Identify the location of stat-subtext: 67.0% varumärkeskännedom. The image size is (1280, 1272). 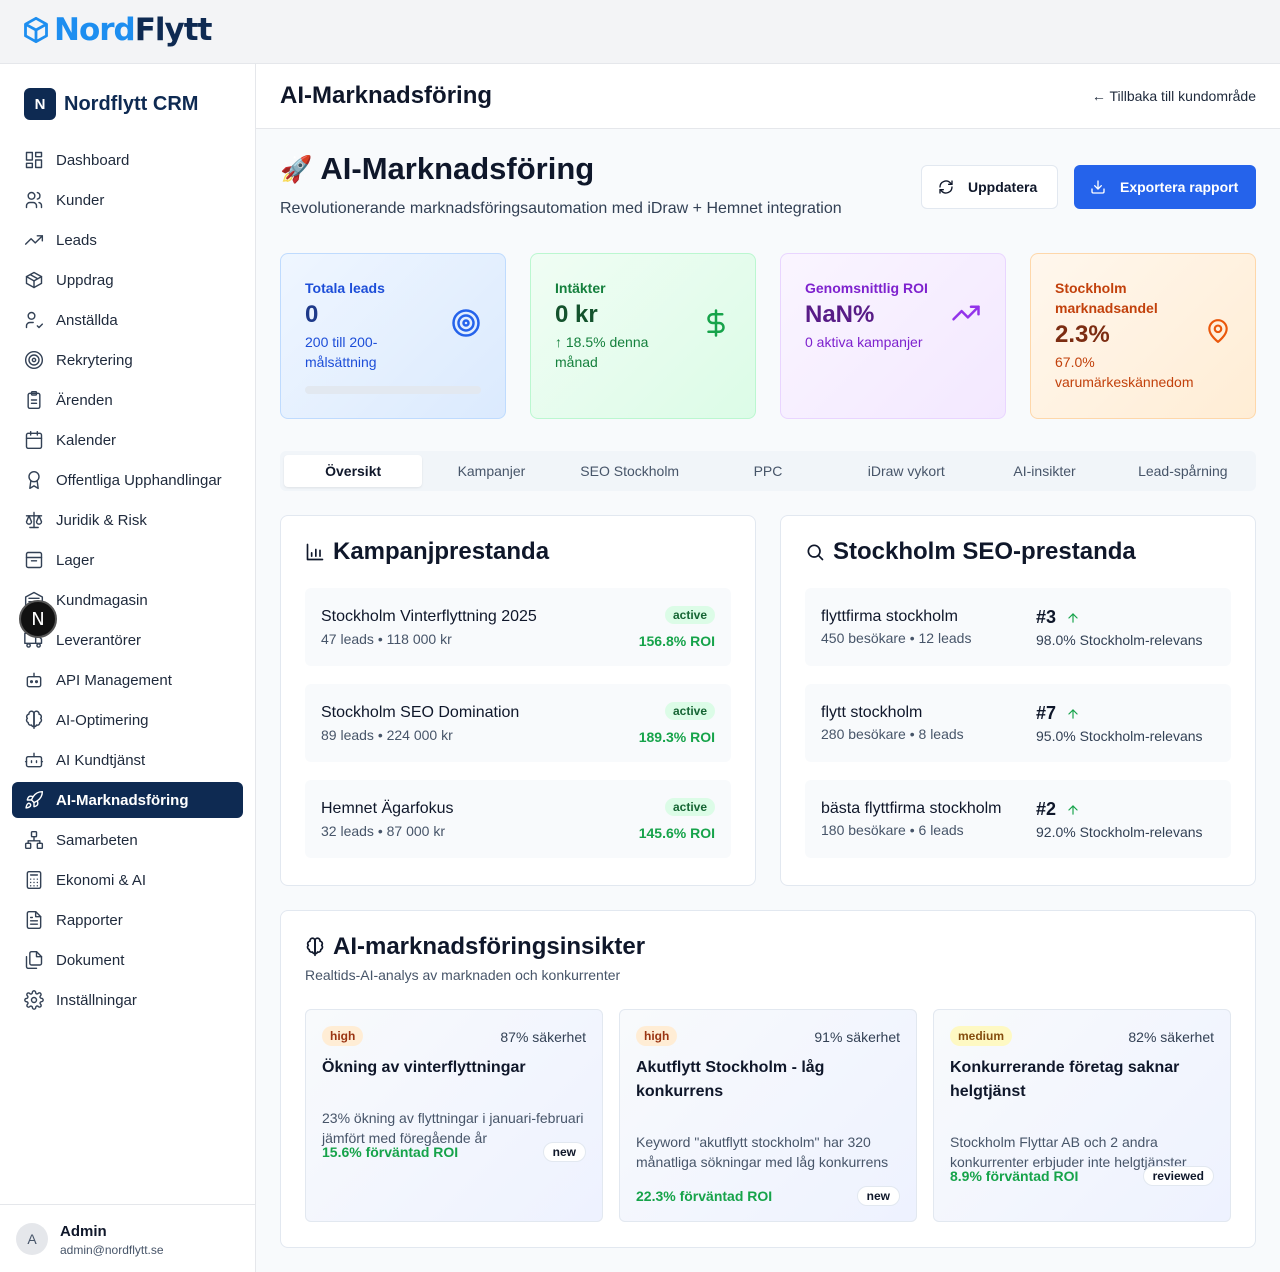
(1124, 372).